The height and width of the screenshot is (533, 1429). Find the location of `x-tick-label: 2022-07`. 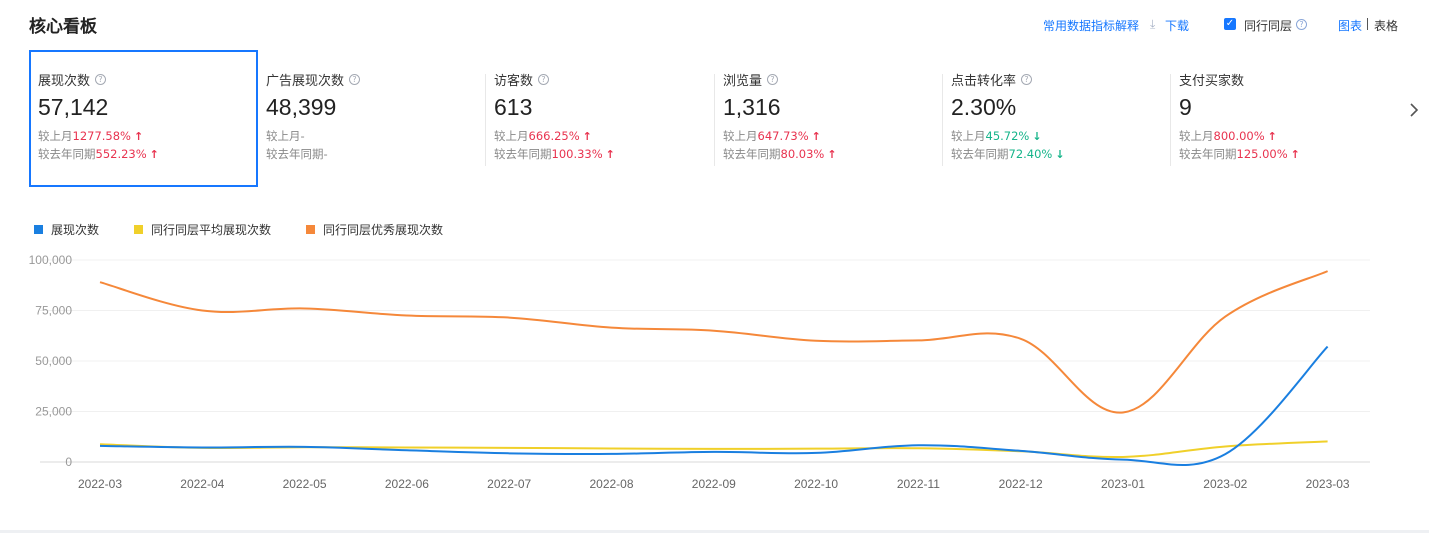

x-tick-label: 2022-07 is located at coordinates (509, 484).